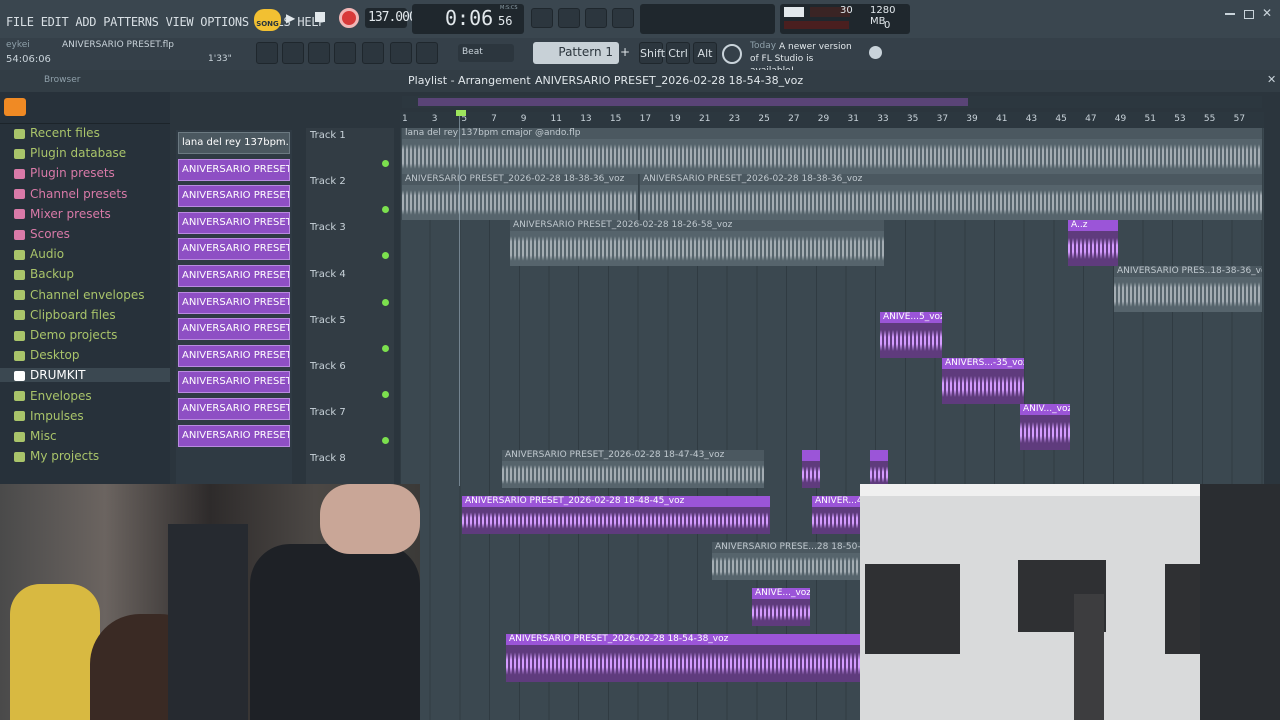  I want to click on record-icon, so click(349, 18).